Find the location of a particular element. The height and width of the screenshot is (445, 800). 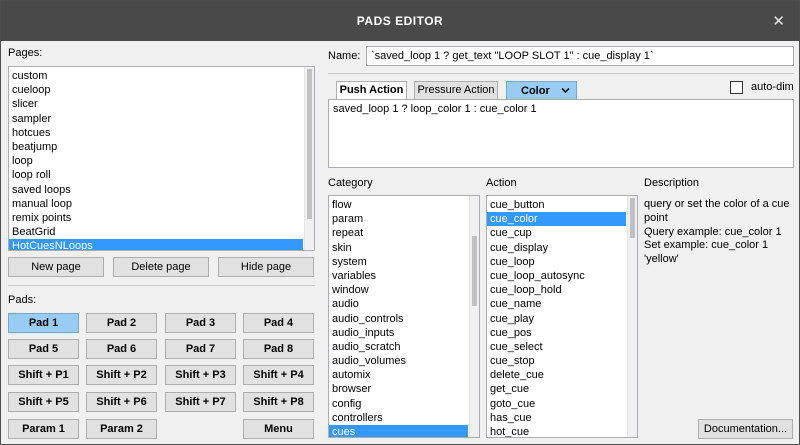

action-item: cue_loop_autosync is located at coordinates (556, 276).